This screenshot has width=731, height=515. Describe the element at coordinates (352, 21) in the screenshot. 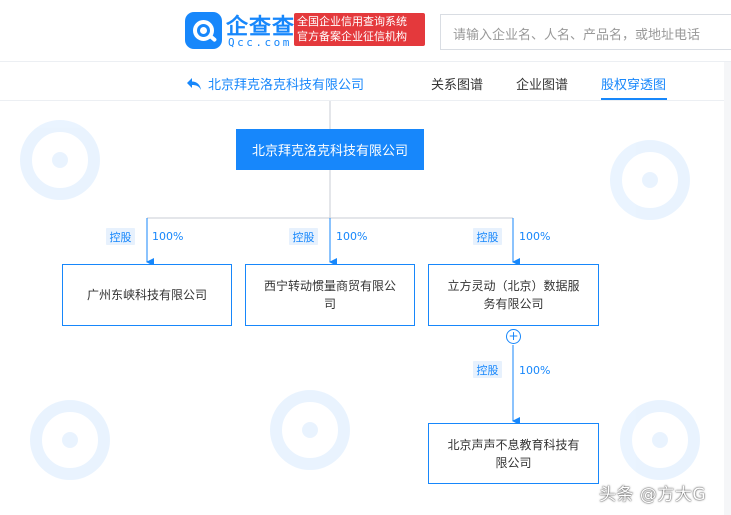

I see `badge-line-1: 全国企业信用查询系统` at that location.